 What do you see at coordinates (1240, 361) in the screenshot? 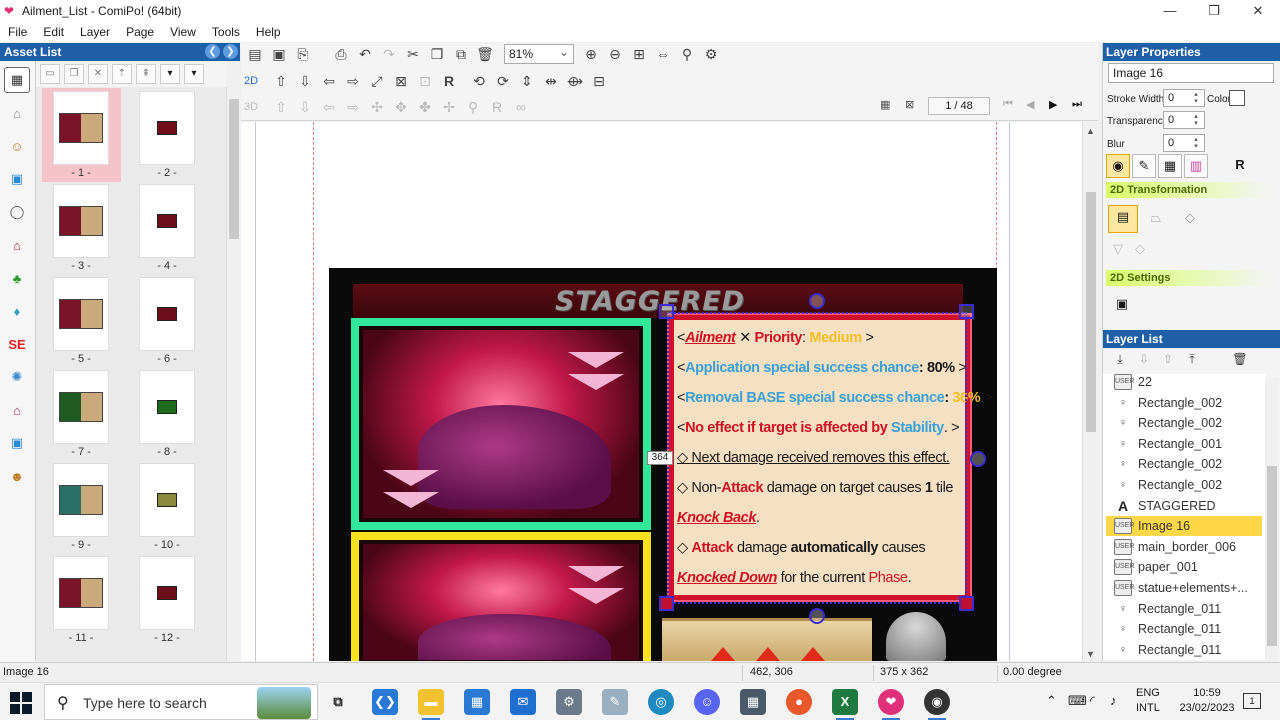
I see `delete-layer-icon: 🗑` at bounding box center [1240, 361].